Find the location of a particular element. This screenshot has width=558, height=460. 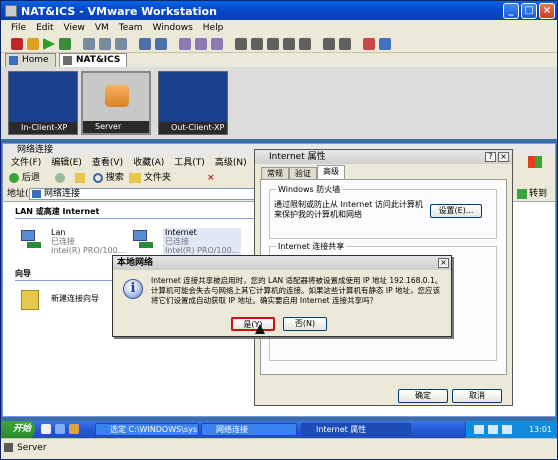

new-connection-wizard-label: 新建连接向导 is located at coordinates (75, 298).